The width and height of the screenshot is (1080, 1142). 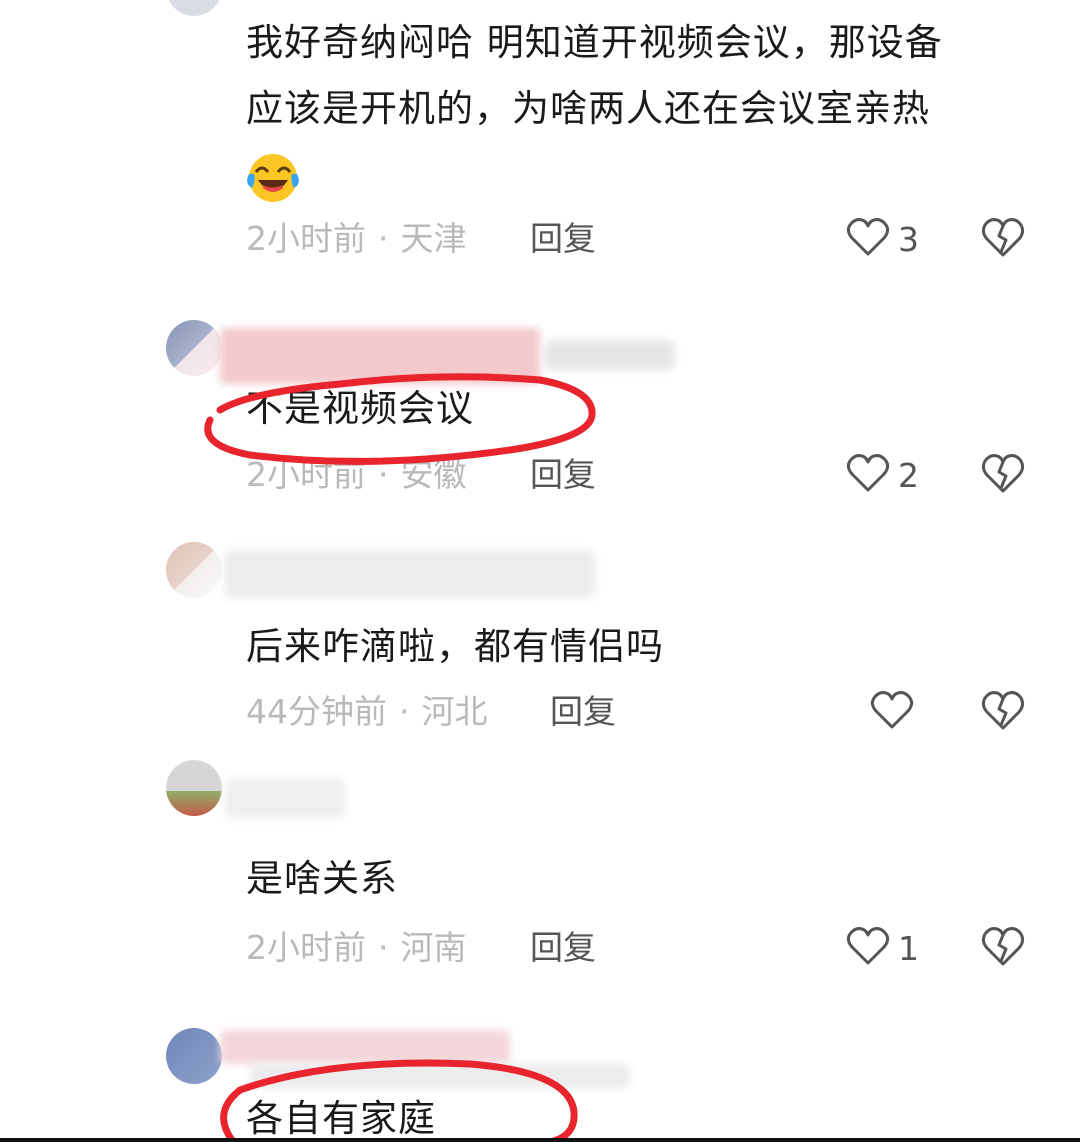 I want to click on comment-meta: 2小时前 · 安徽, so click(x=356, y=475).